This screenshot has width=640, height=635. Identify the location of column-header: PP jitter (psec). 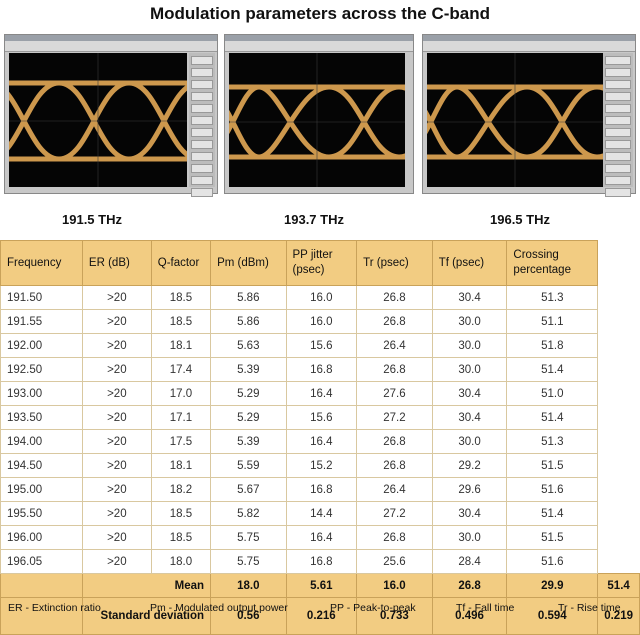
(321, 263).